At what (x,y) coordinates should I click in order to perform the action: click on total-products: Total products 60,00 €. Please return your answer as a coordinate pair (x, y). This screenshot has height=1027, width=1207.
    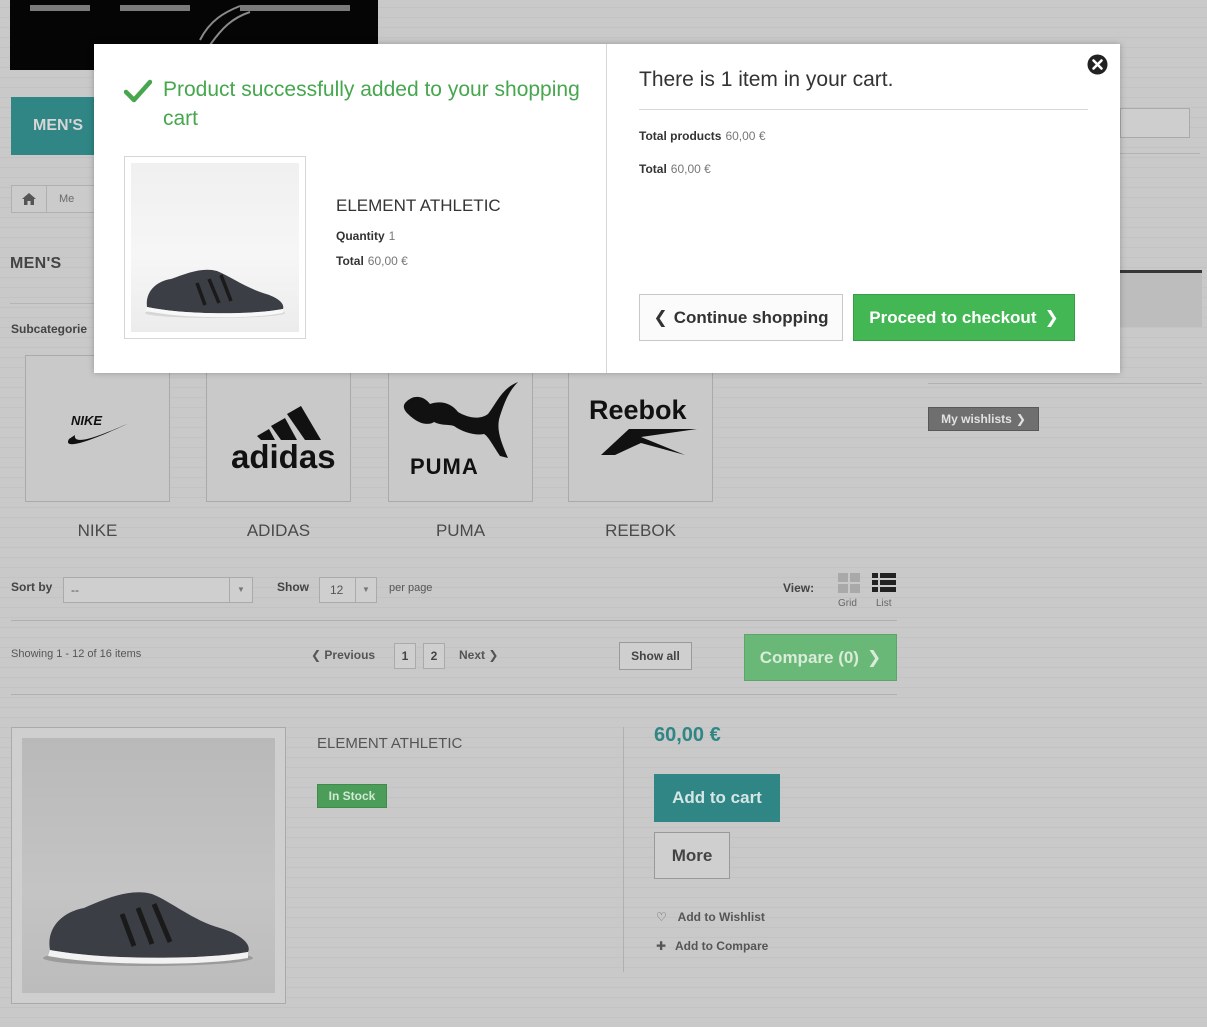
    Looking at the image, I should click on (702, 136).